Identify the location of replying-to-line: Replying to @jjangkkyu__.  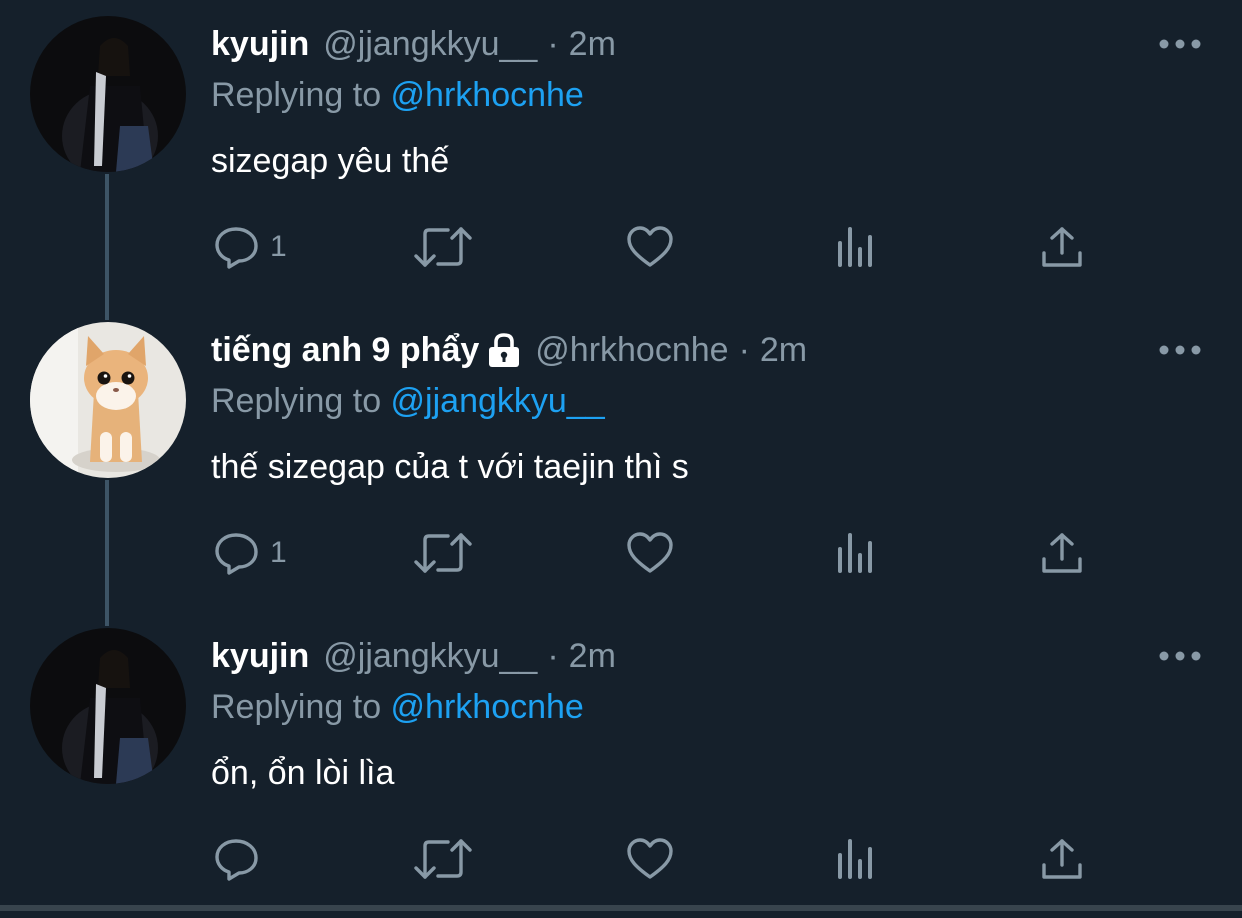
(408, 401).